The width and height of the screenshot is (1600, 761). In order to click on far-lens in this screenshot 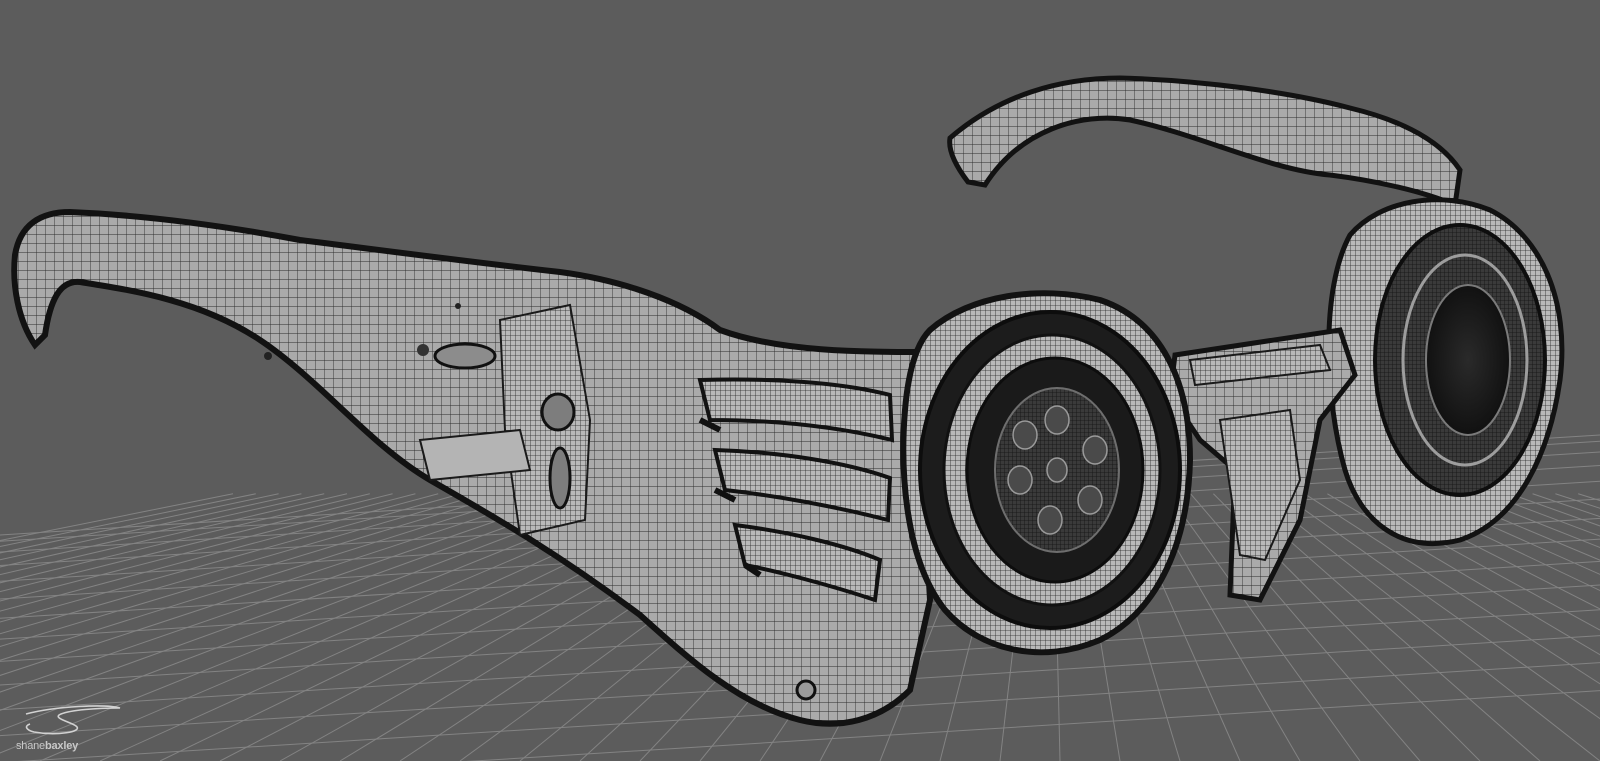, I will do `click(1445, 371)`.